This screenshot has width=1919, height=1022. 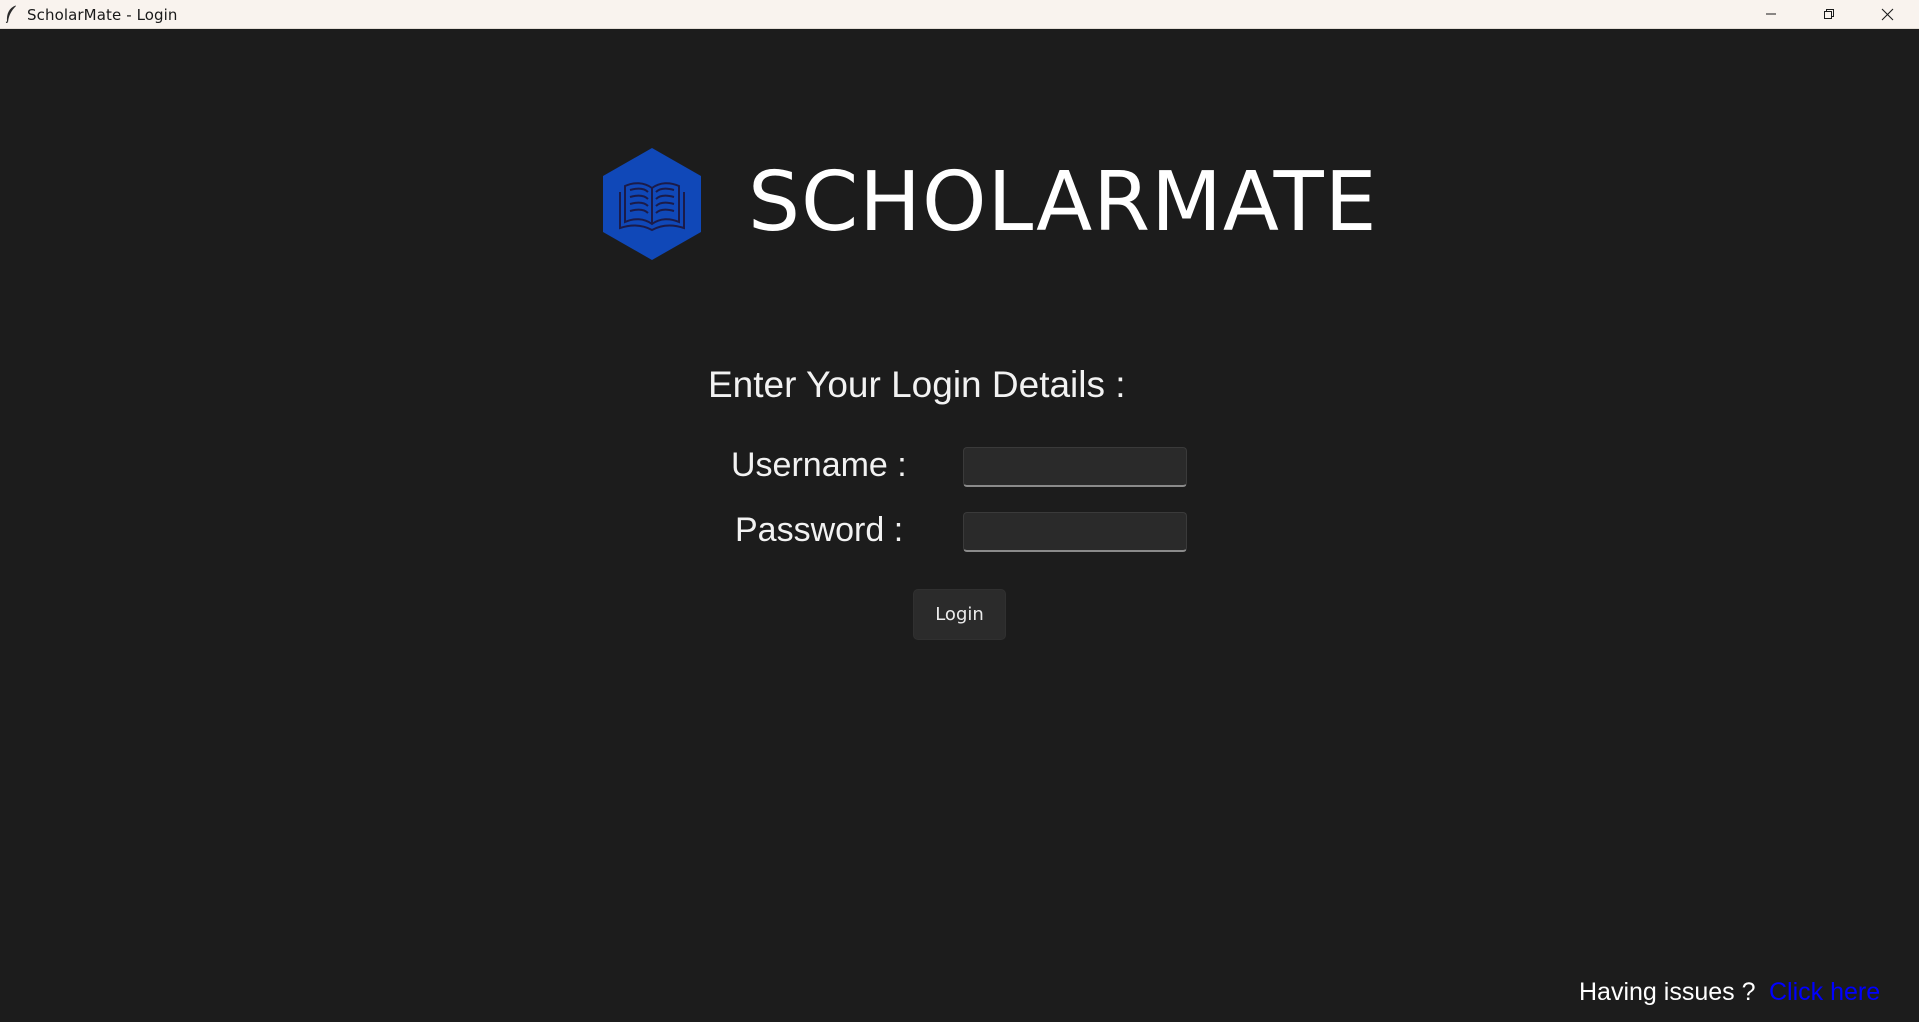 I want to click on minimize-button, so click(x=1771, y=14).